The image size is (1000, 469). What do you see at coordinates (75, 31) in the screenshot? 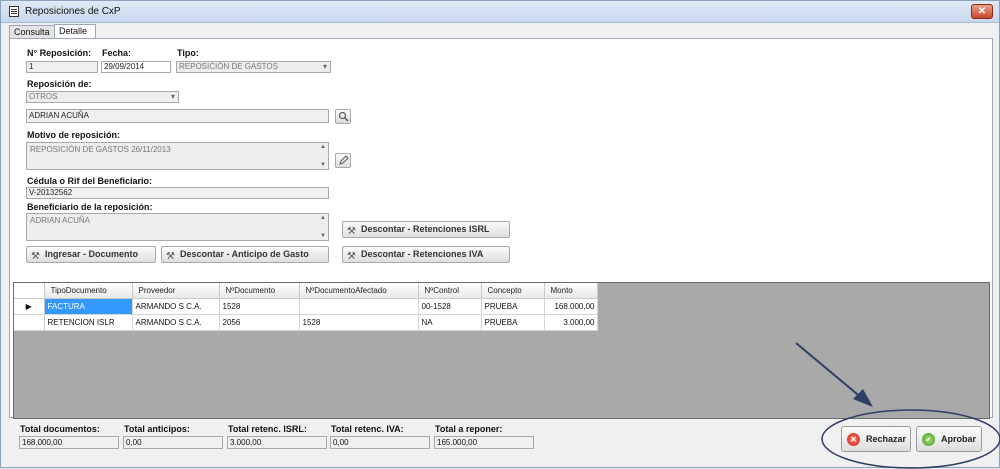
I see `tab-detalle: Detalle` at bounding box center [75, 31].